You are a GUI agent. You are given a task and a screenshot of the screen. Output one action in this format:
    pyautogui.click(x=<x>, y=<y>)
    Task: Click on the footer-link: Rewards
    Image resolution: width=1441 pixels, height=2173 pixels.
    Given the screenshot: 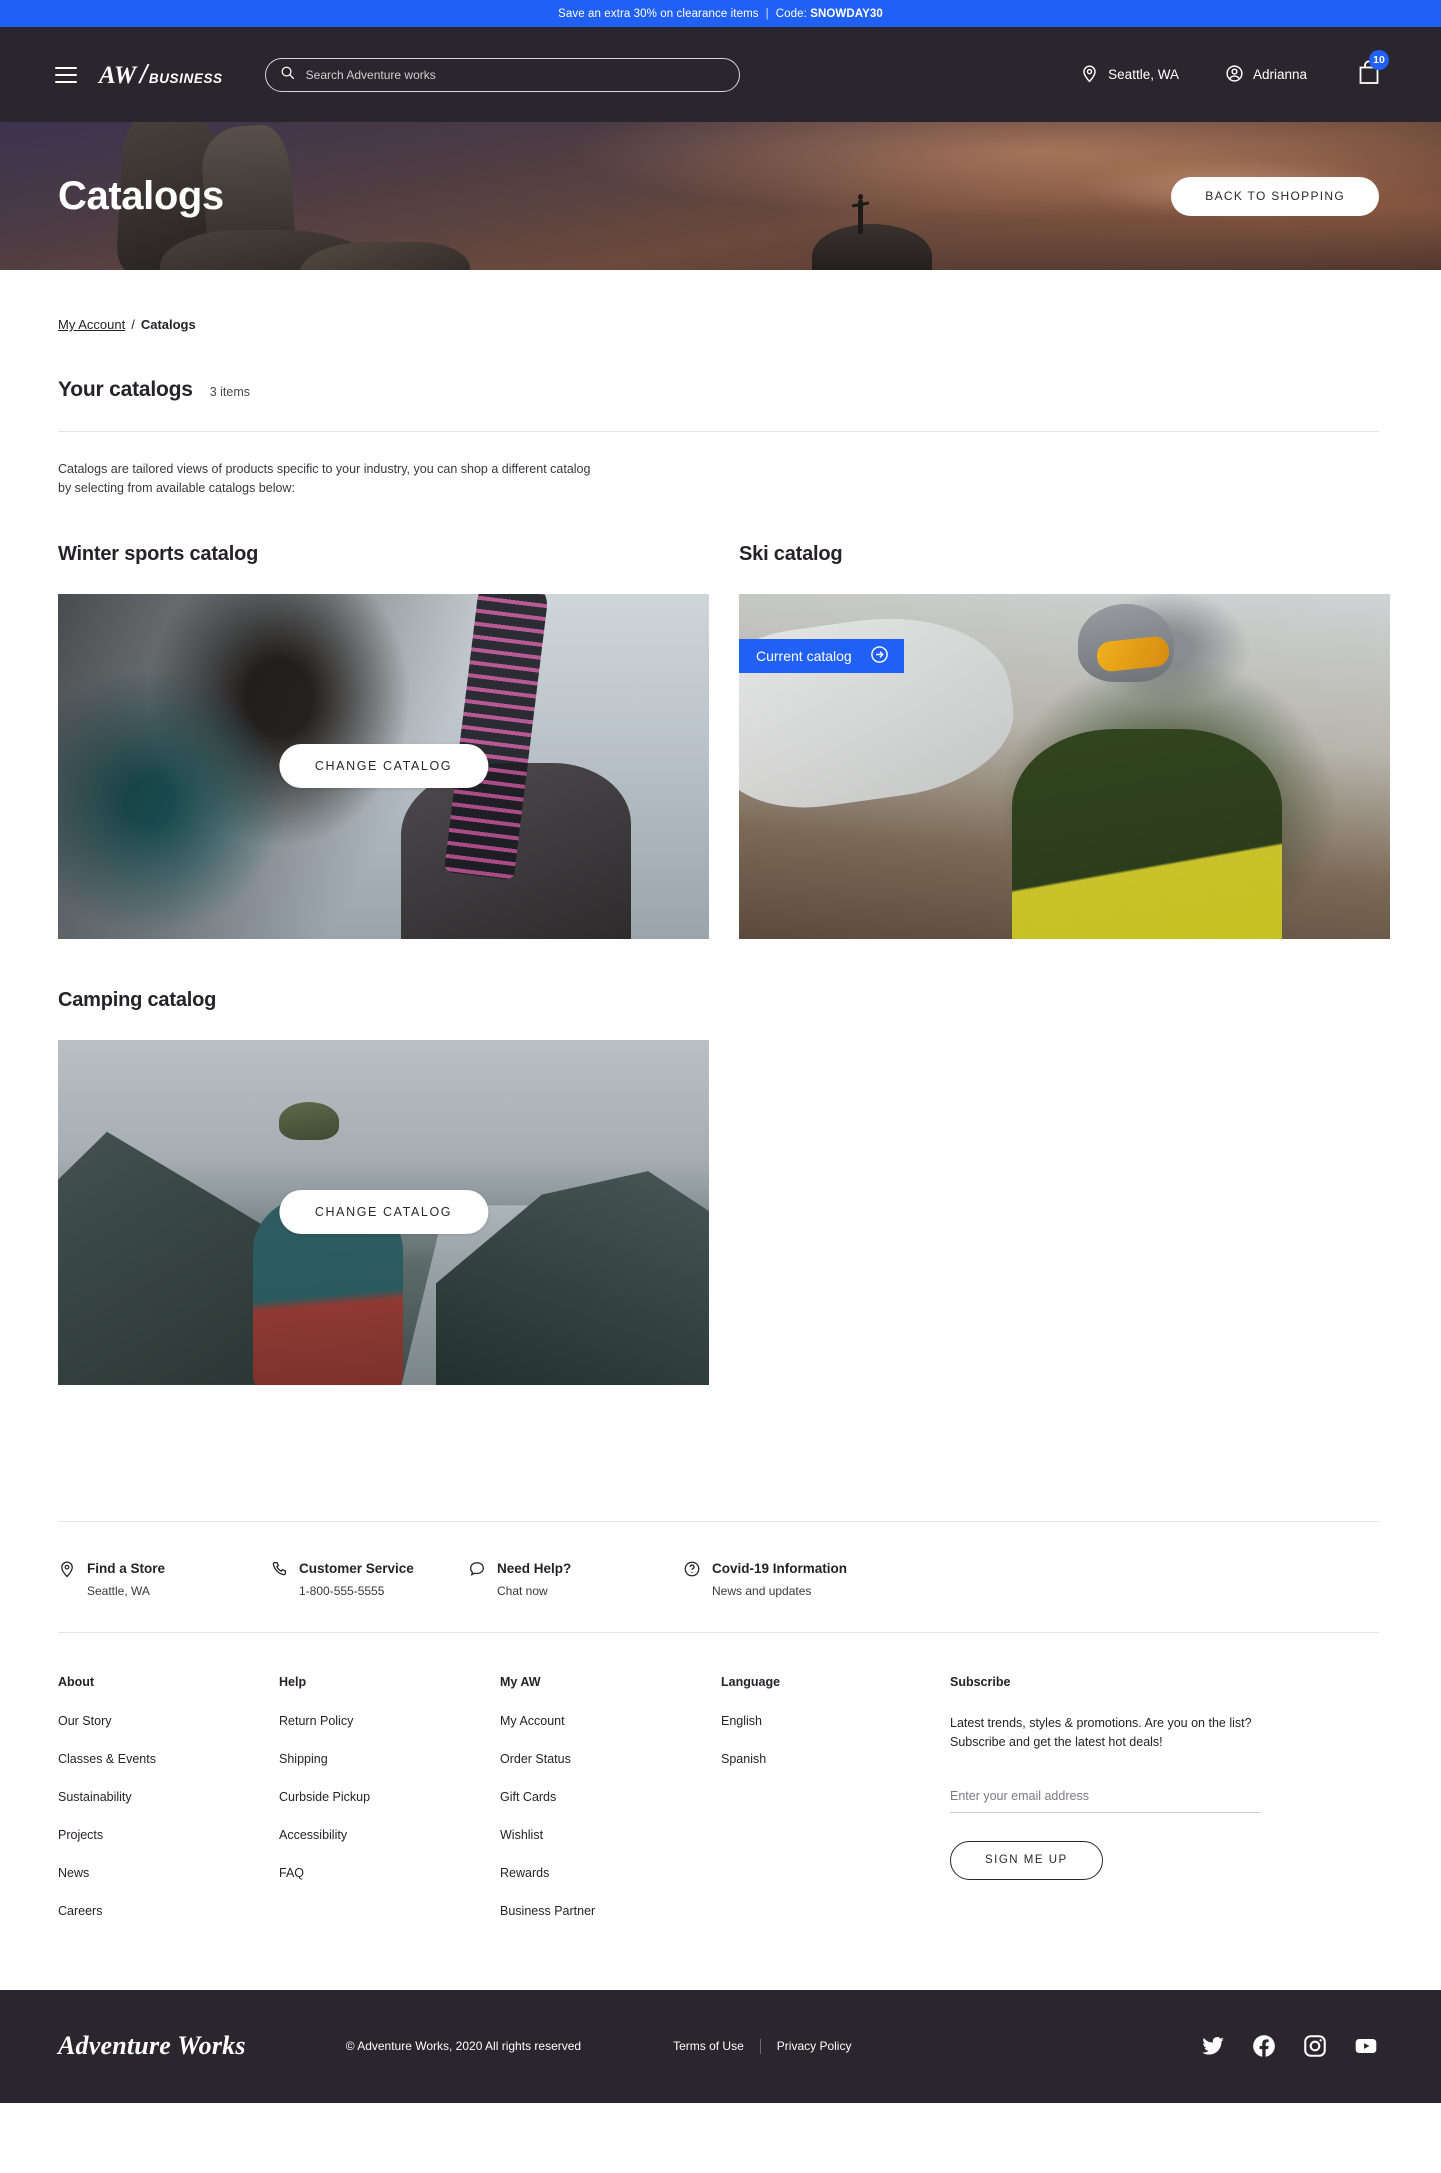 What is the action you would take?
    pyautogui.click(x=610, y=1873)
    